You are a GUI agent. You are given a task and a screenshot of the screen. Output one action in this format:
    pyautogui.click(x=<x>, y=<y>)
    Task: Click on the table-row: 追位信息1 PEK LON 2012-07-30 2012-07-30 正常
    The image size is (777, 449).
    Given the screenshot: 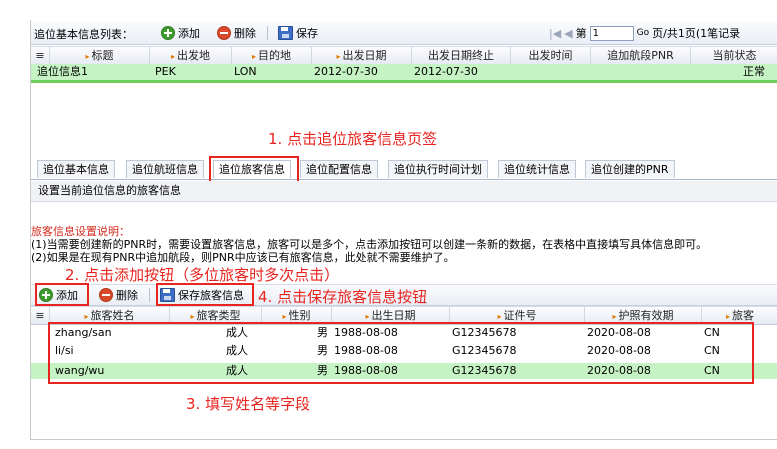 What is the action you would take?
    pyautogui.click(x=404, y=73)
    